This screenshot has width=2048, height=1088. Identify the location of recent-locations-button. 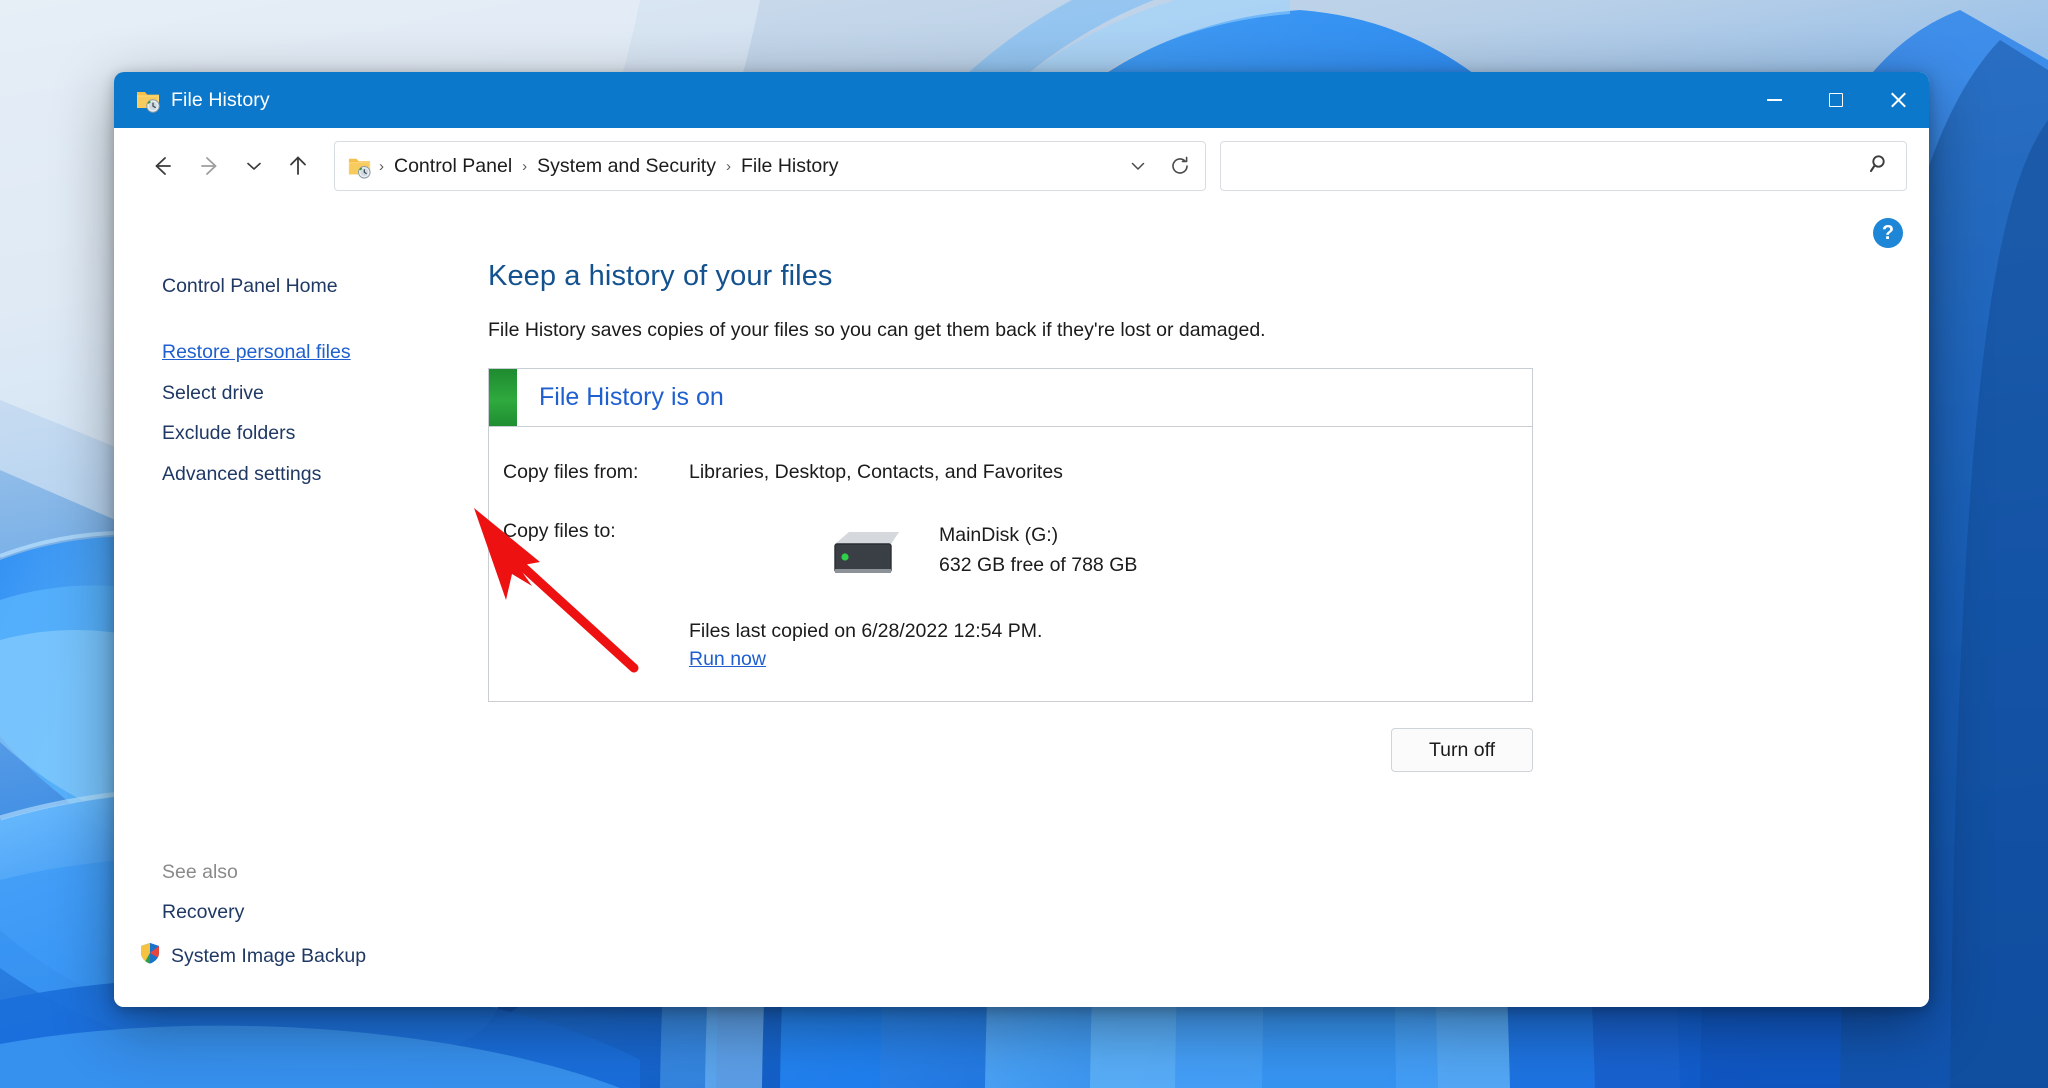
(254, 166).